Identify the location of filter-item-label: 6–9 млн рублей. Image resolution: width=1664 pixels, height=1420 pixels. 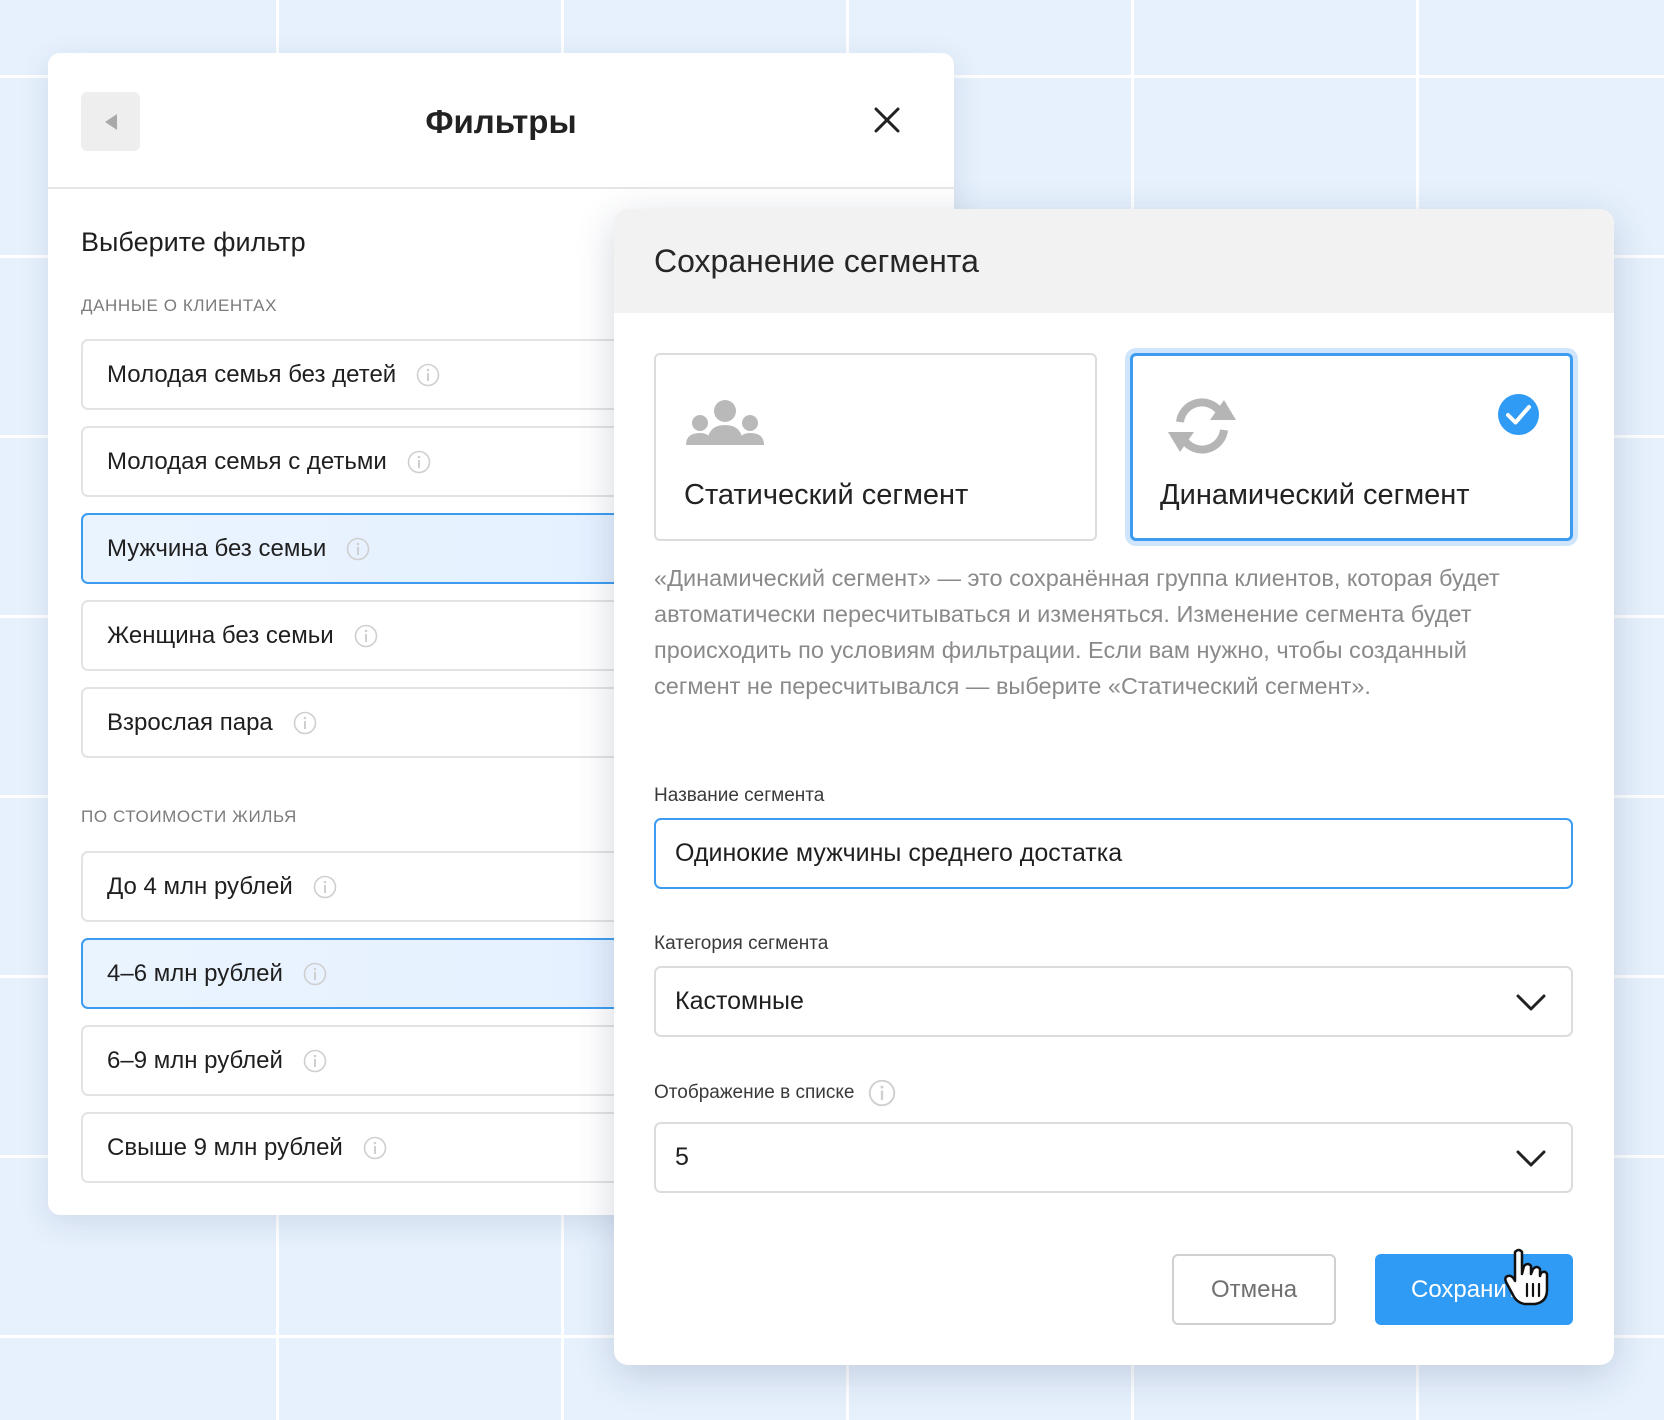
(195, 1060).